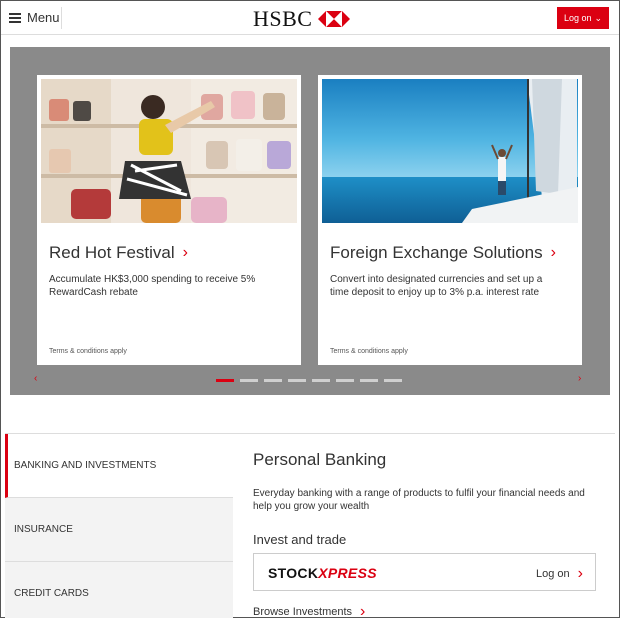 The image size is (620, 618). What do you see at coordinates (309, 380) in the screenshot?
I see `carousel-pagination` at bounding box center [309, 380].